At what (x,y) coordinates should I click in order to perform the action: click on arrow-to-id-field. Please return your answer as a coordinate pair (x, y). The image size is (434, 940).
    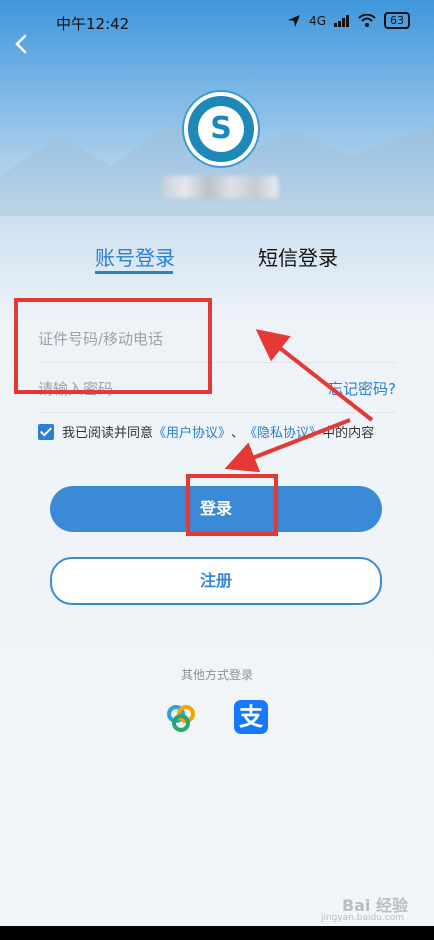
    Looking at the image, I should click on (314, 375).